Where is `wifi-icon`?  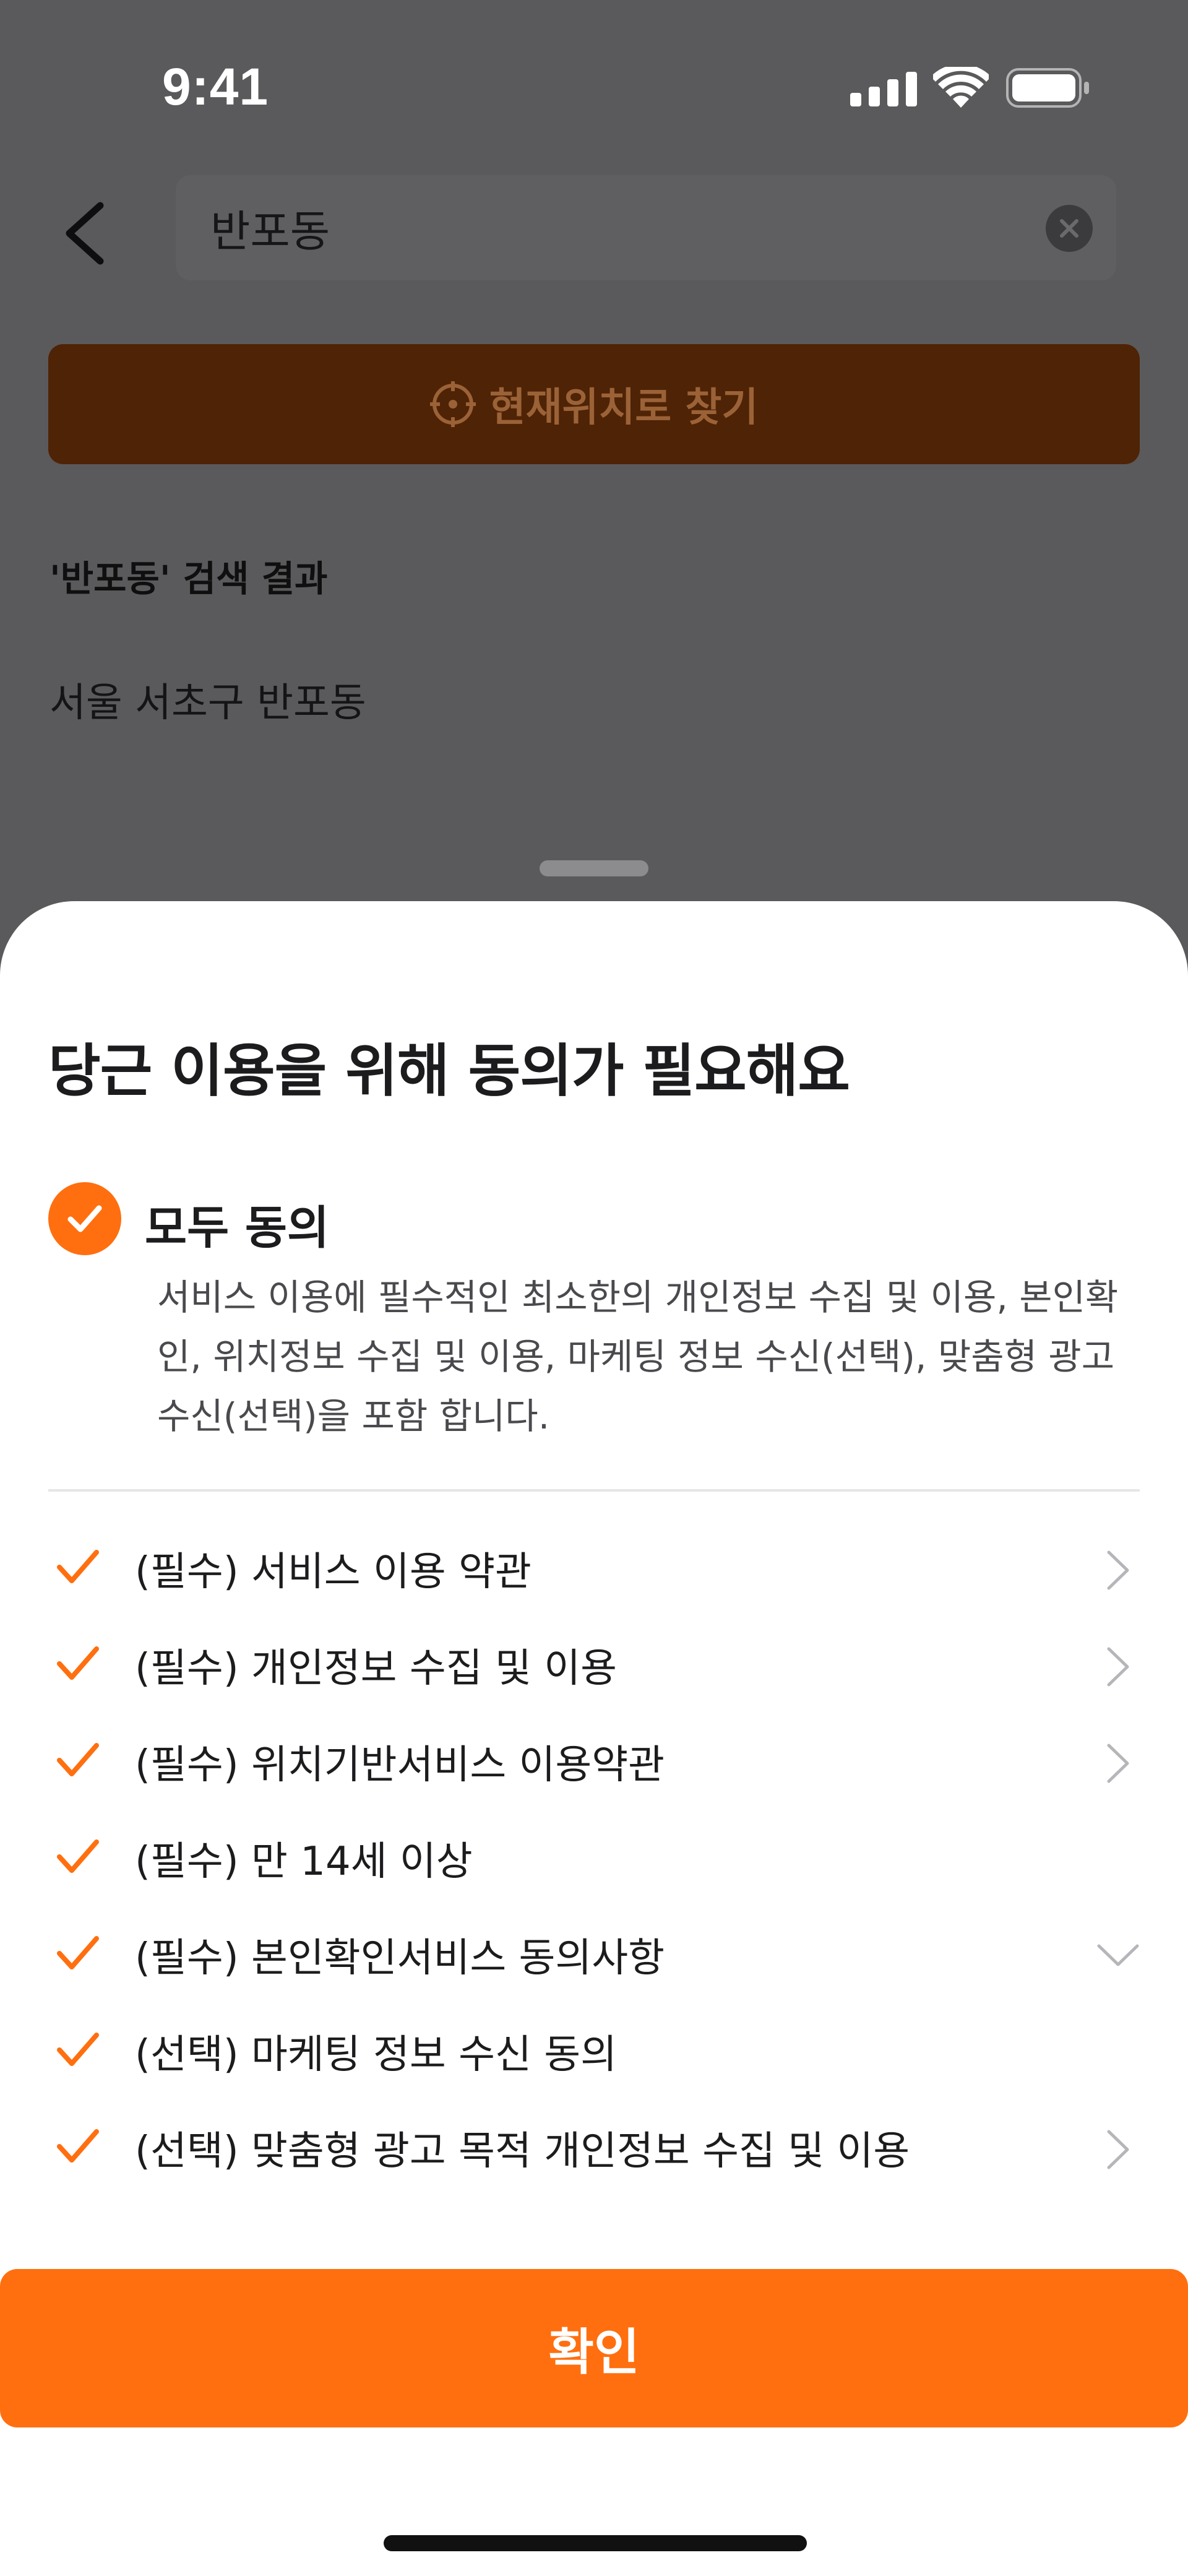 wifi-icon is located at coordinates (961, 87).